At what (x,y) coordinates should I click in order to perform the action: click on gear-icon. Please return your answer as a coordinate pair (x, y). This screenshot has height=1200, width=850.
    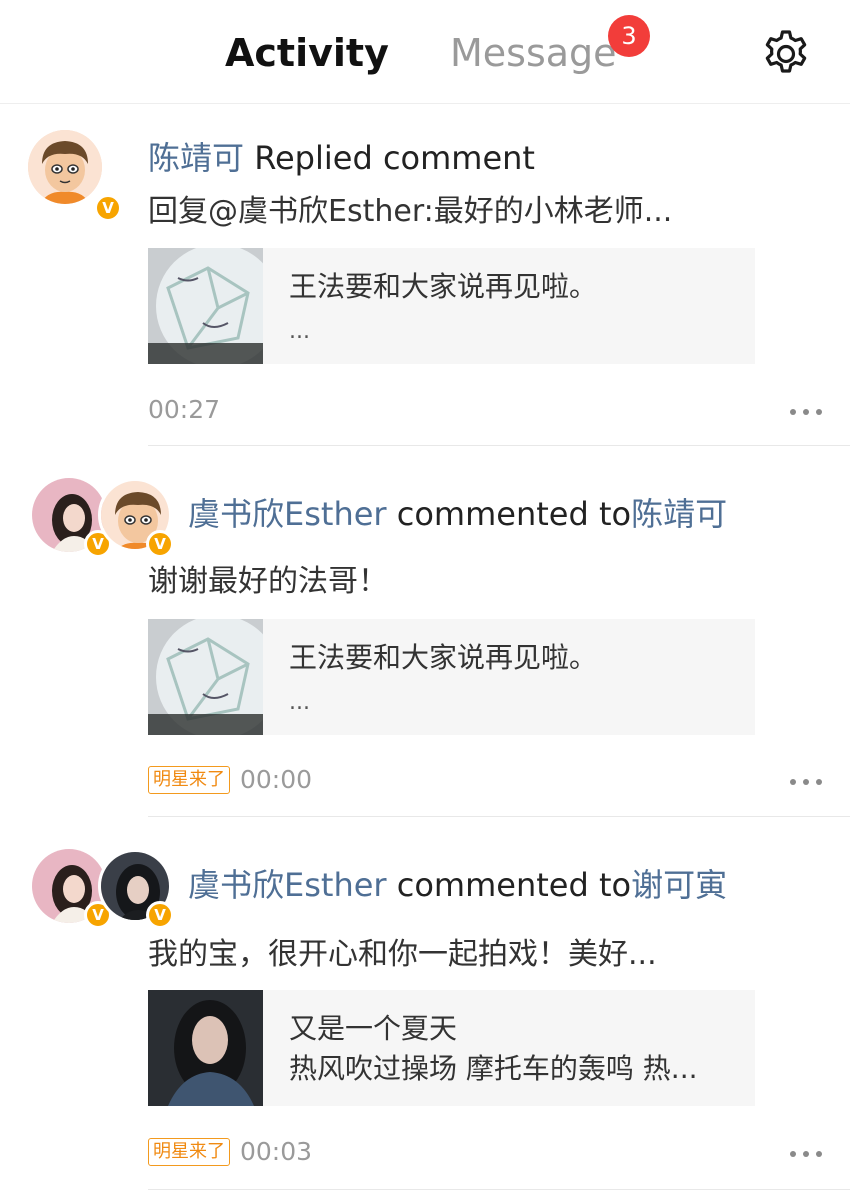
    Looking at the image, I should click on (786, 54).